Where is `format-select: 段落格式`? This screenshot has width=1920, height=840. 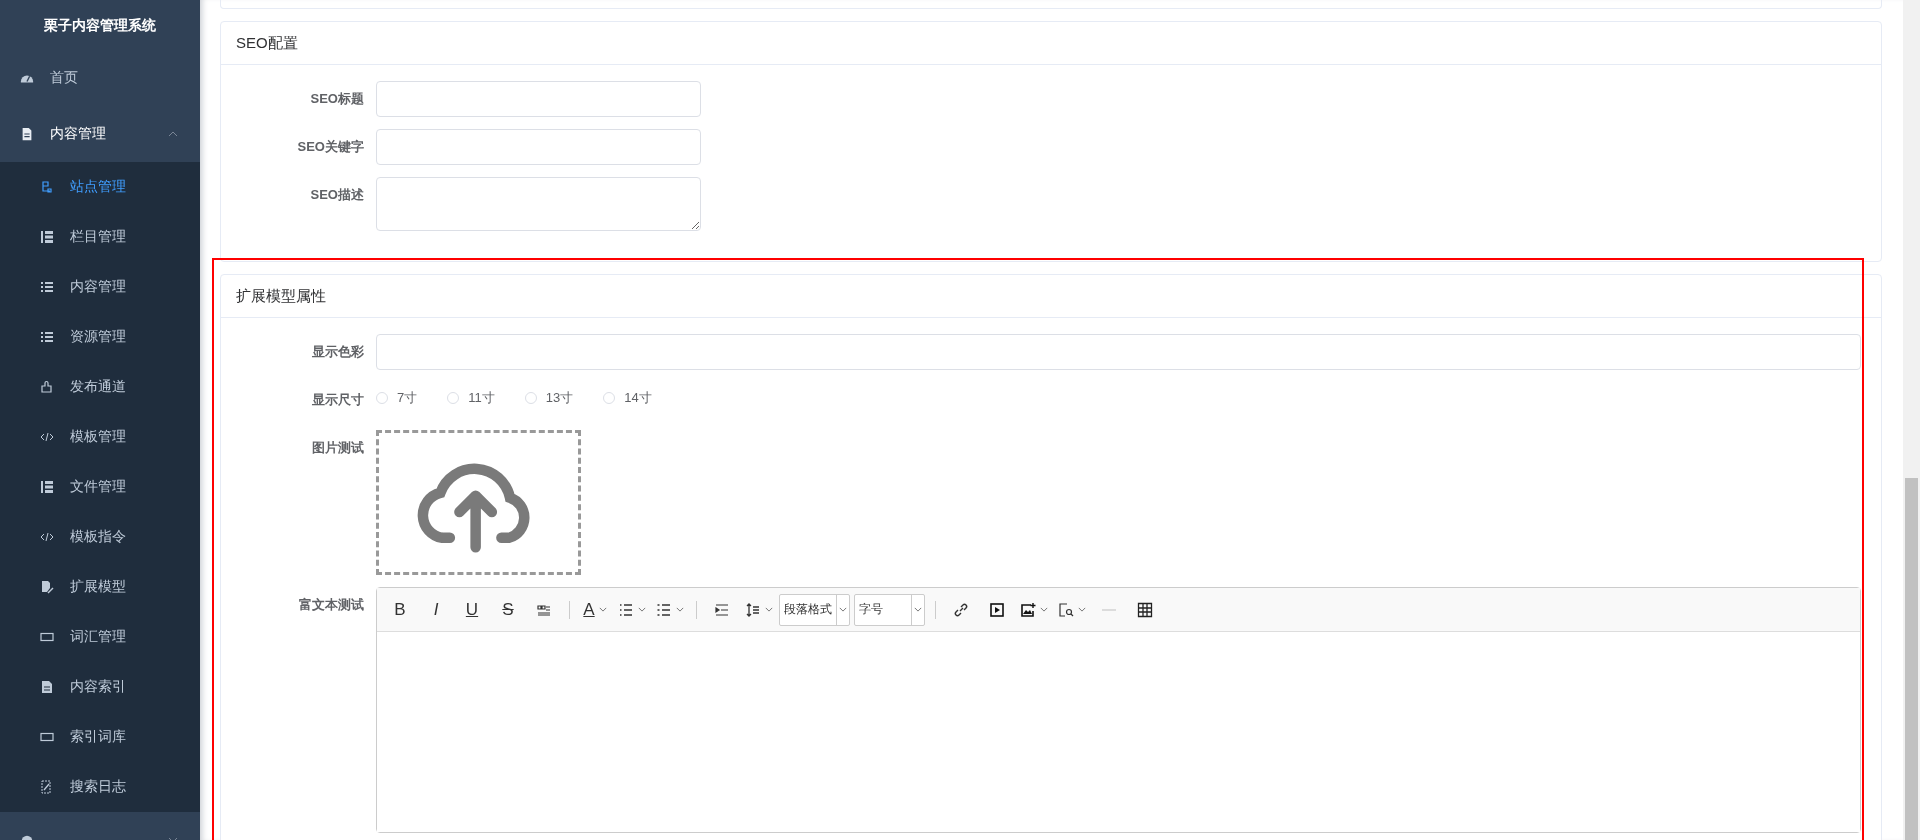 format-select: 段落格式 is located at coordinates (814, 609).